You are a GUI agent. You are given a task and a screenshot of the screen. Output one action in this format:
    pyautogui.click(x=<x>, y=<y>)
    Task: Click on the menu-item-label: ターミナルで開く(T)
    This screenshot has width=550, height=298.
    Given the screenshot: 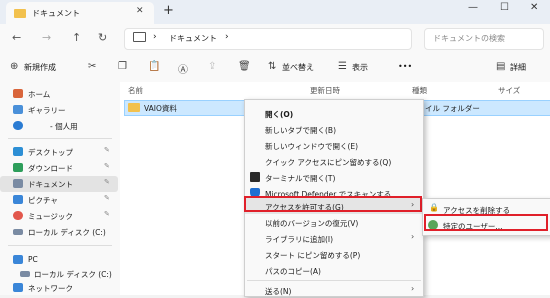 What is the action you would take?
    pyautogui.click(x=300, y=178)
    